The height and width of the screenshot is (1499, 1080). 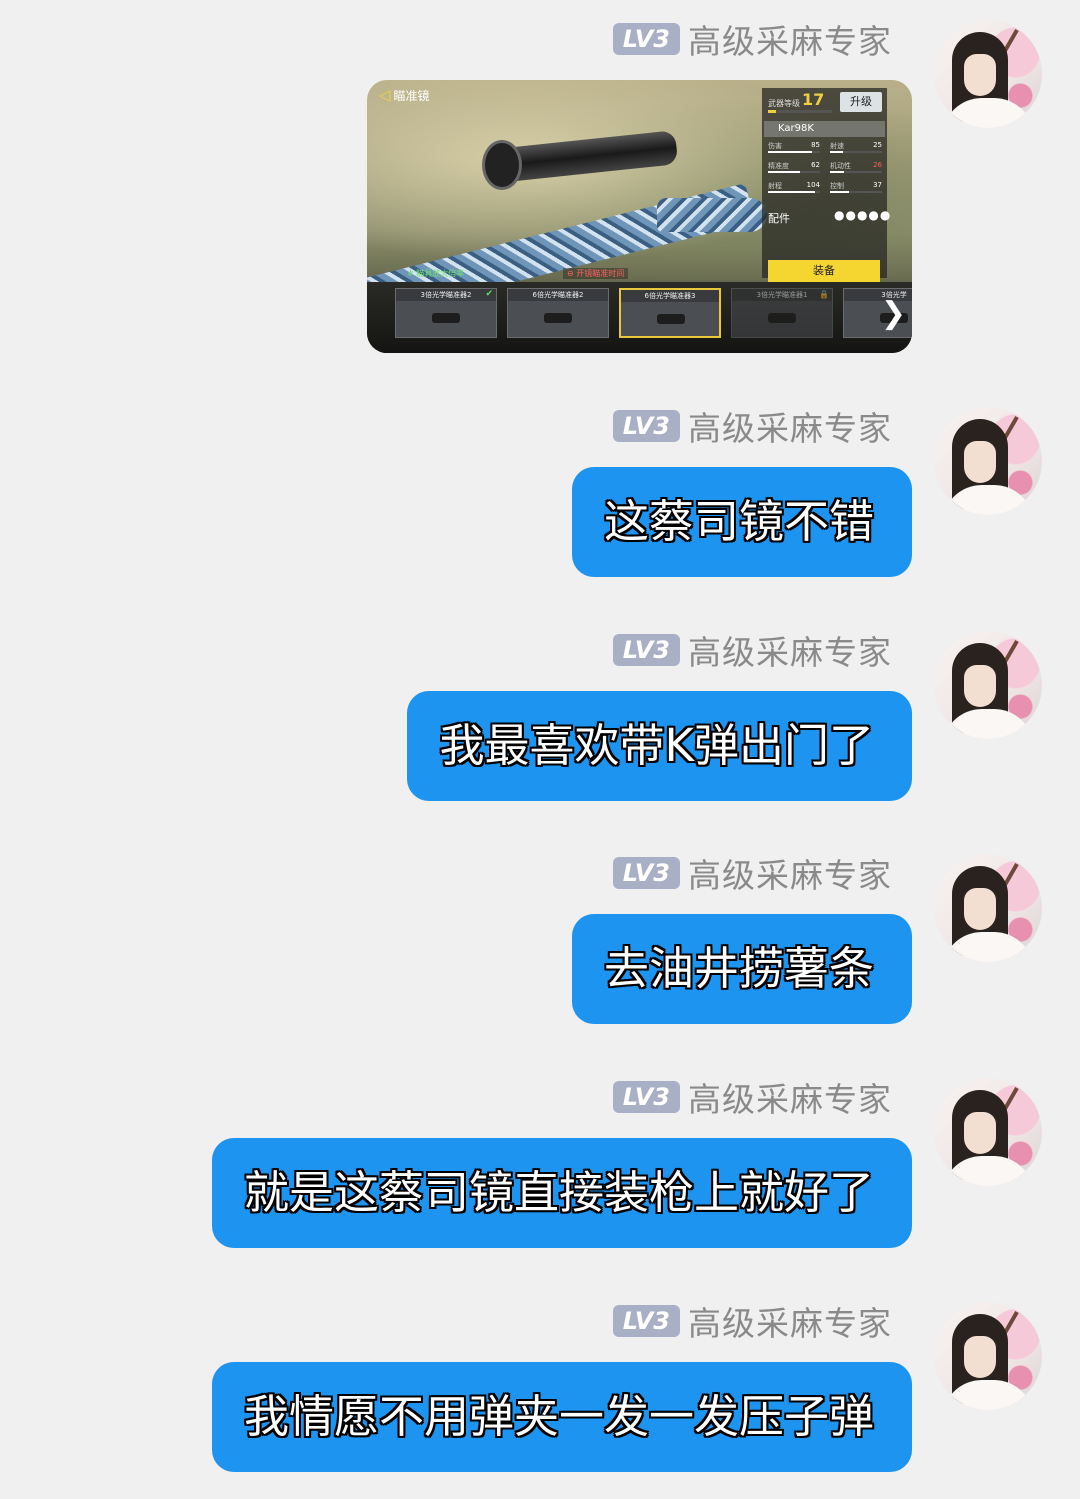 I want to click on stat-label: 伤害, so click(x=775, y=146).